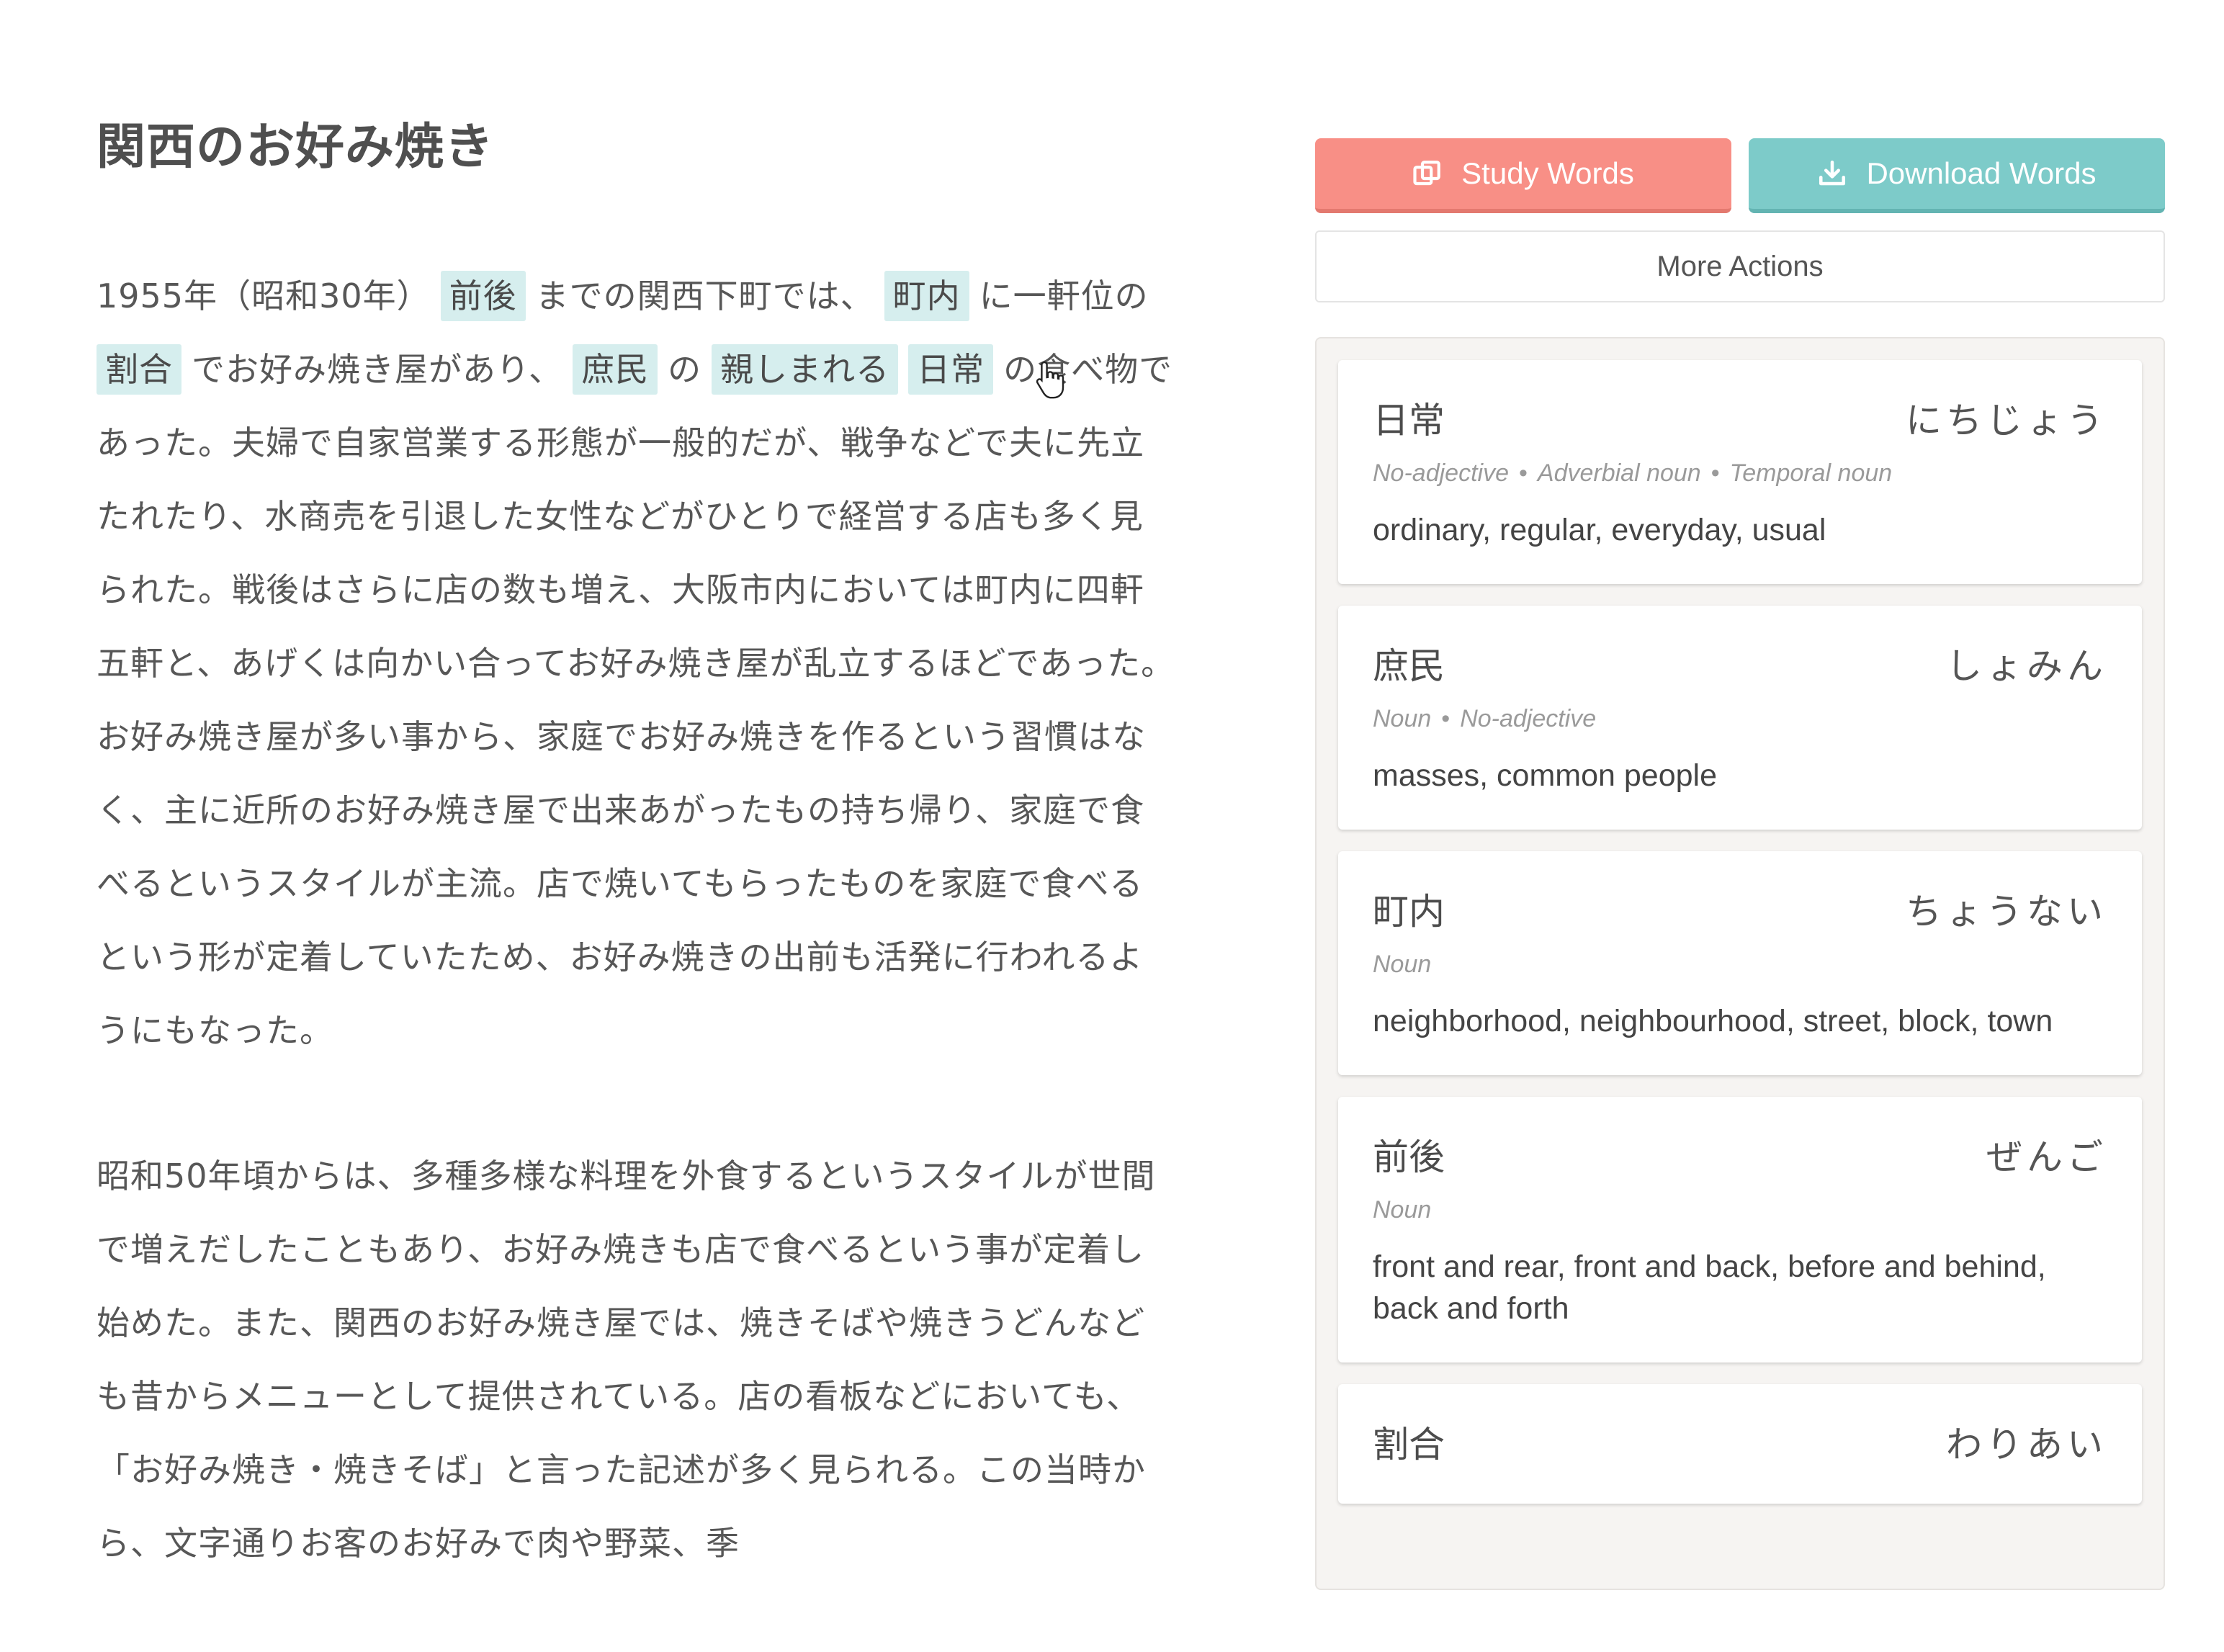  Describe the element at coordinates (1740, 417) in the screenshot. I see `word-card-header: 日常 にちじょう` at that location.